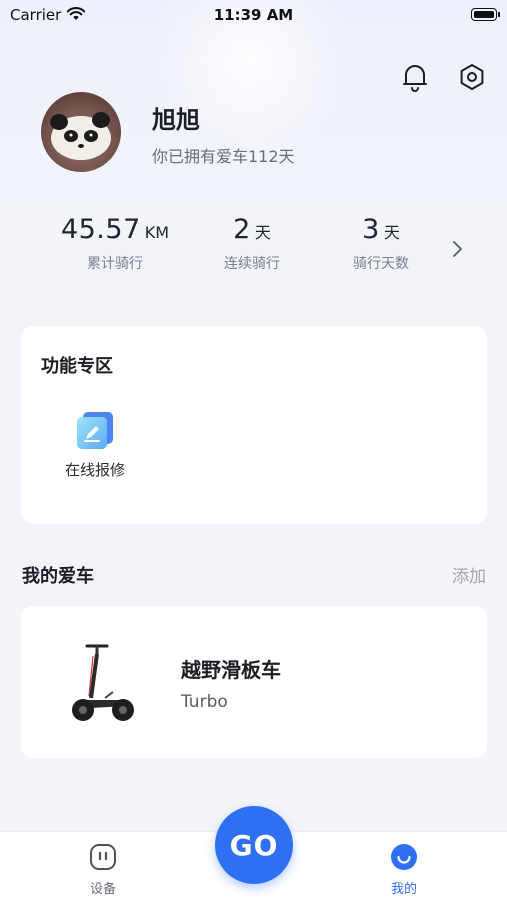  I want to click on battery-icon, so click(485, 14).